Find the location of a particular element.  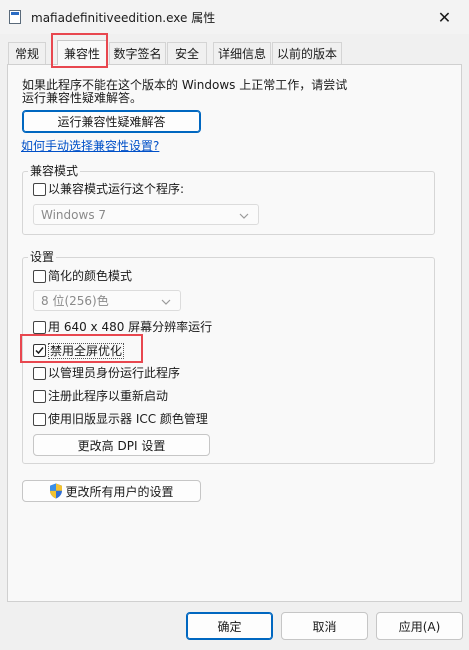

intro-line-2: 运行兼容性疑难解答。 is located at coordinates (82, 98).